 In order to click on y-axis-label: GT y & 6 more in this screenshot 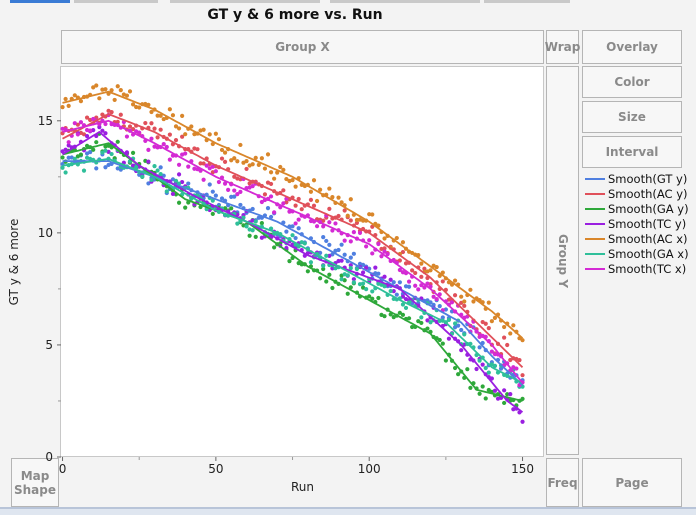, I will do `click(14, 262)`.